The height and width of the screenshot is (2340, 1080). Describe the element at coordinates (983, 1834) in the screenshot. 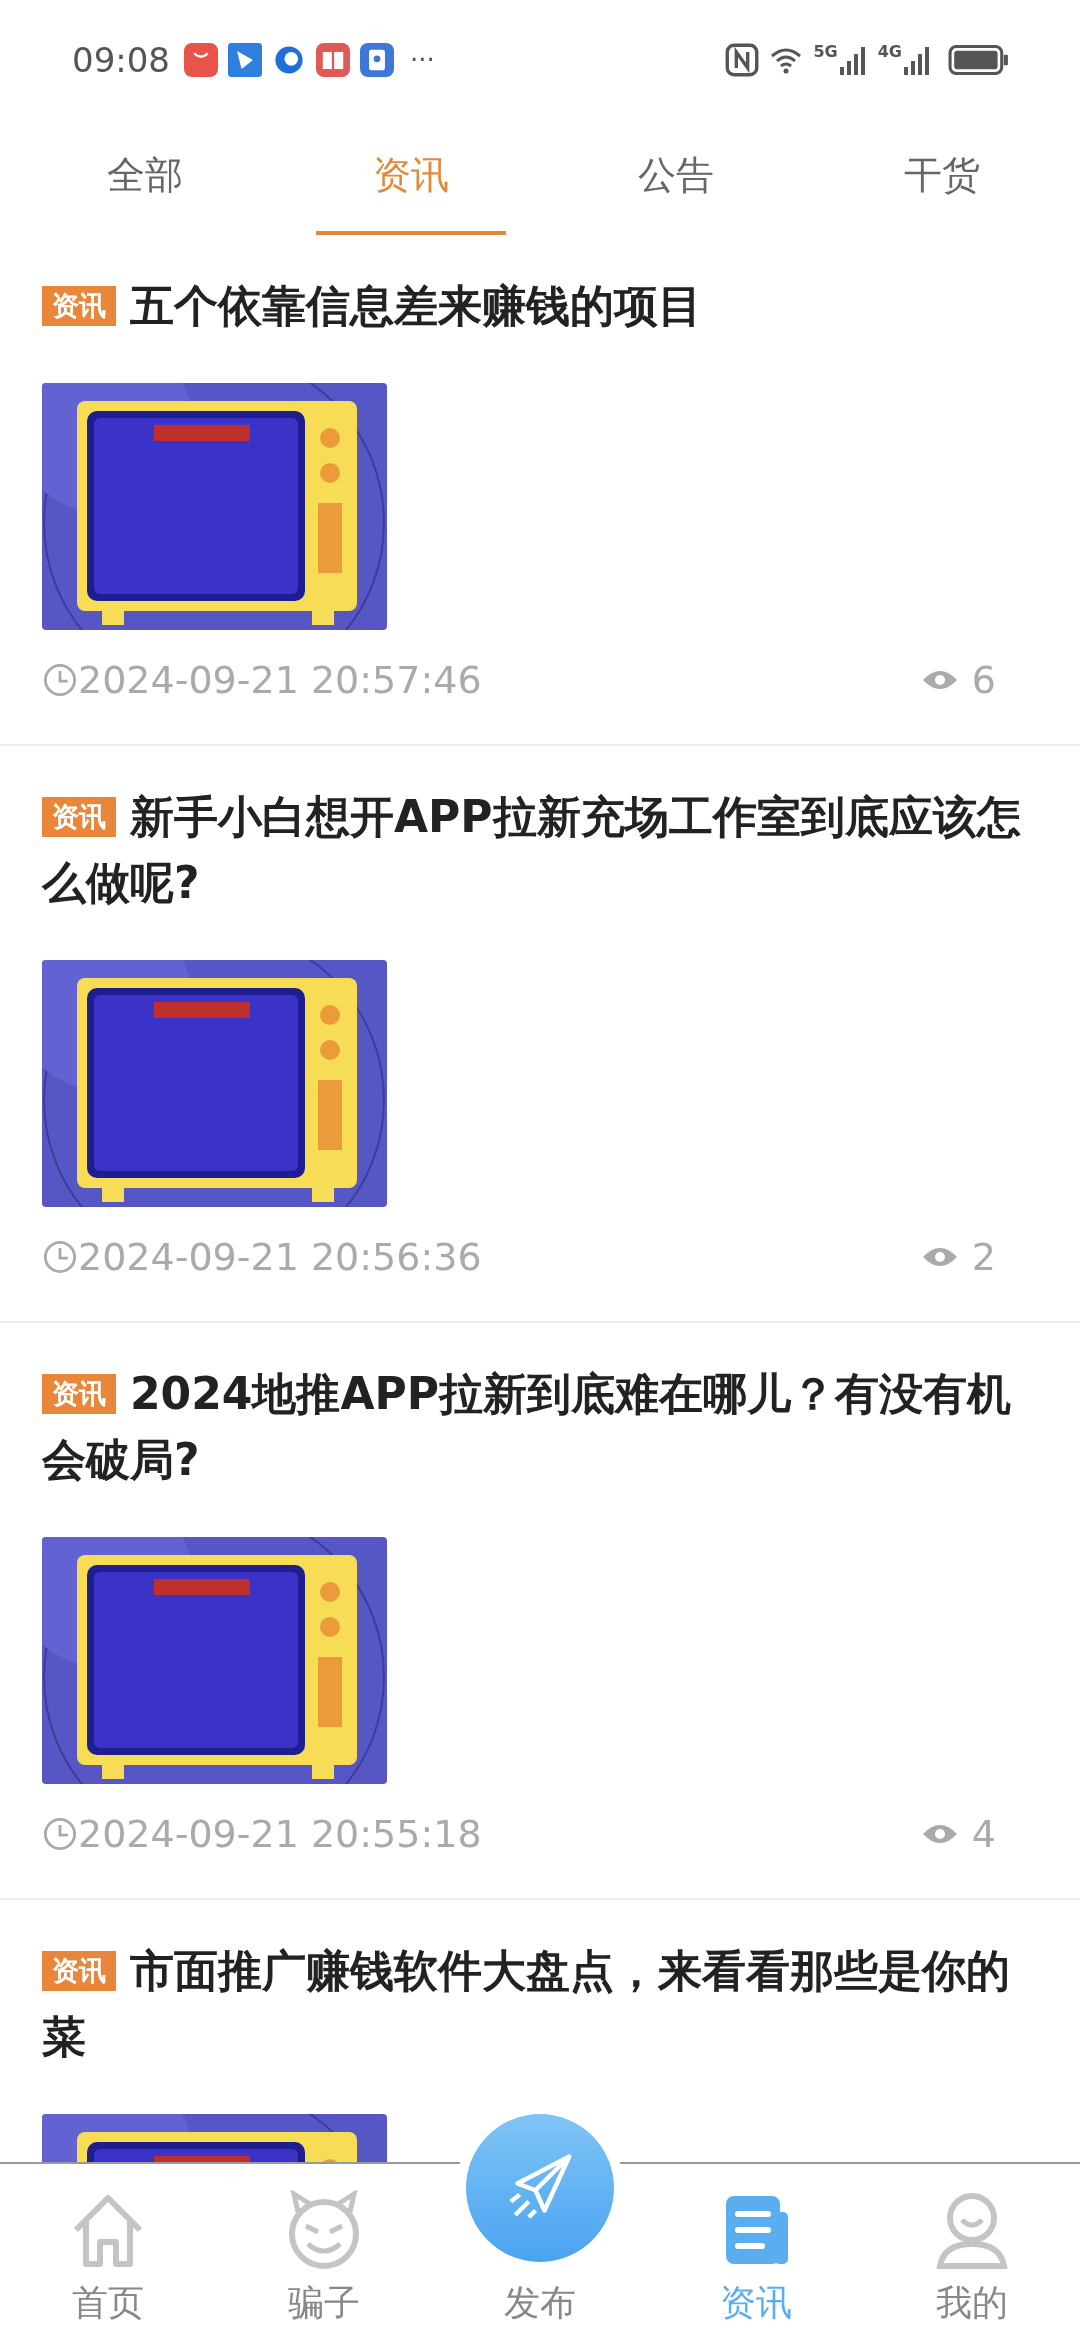

I see `view-count: 4` at that location.